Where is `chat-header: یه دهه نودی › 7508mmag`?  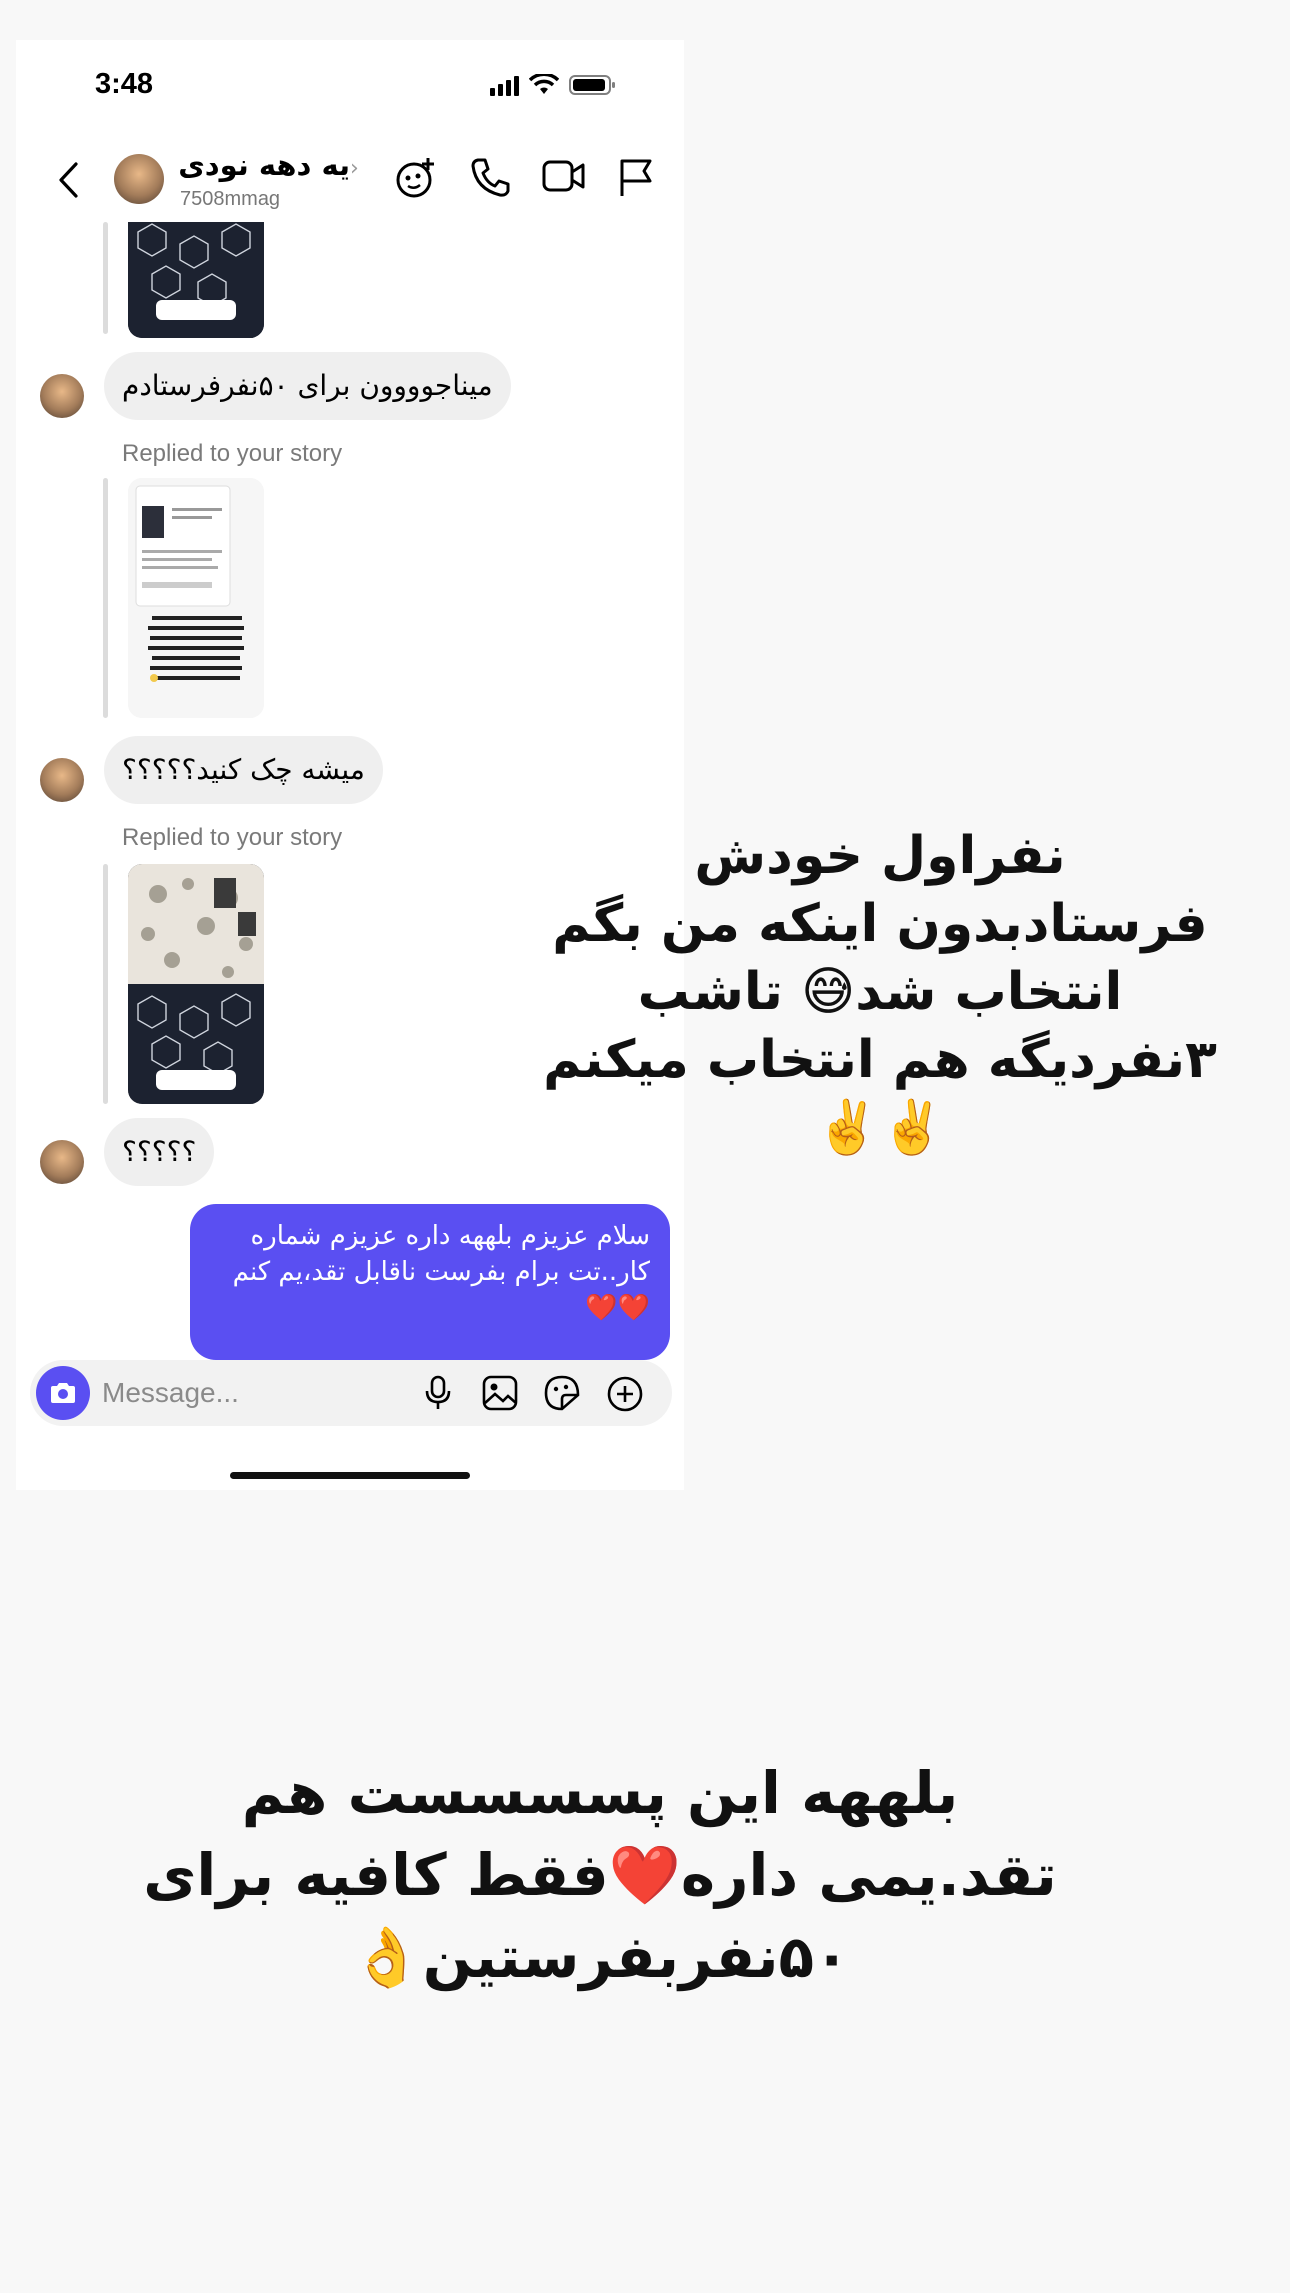 chat-header: یه دهه نودی › 7508mmag is located at coordinates (342, 180).